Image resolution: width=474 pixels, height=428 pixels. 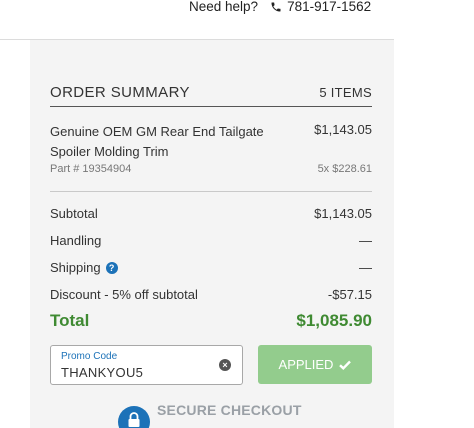 I want to click on discount-label: Discount - 5% off subtotal, so click(x=124, y=294).